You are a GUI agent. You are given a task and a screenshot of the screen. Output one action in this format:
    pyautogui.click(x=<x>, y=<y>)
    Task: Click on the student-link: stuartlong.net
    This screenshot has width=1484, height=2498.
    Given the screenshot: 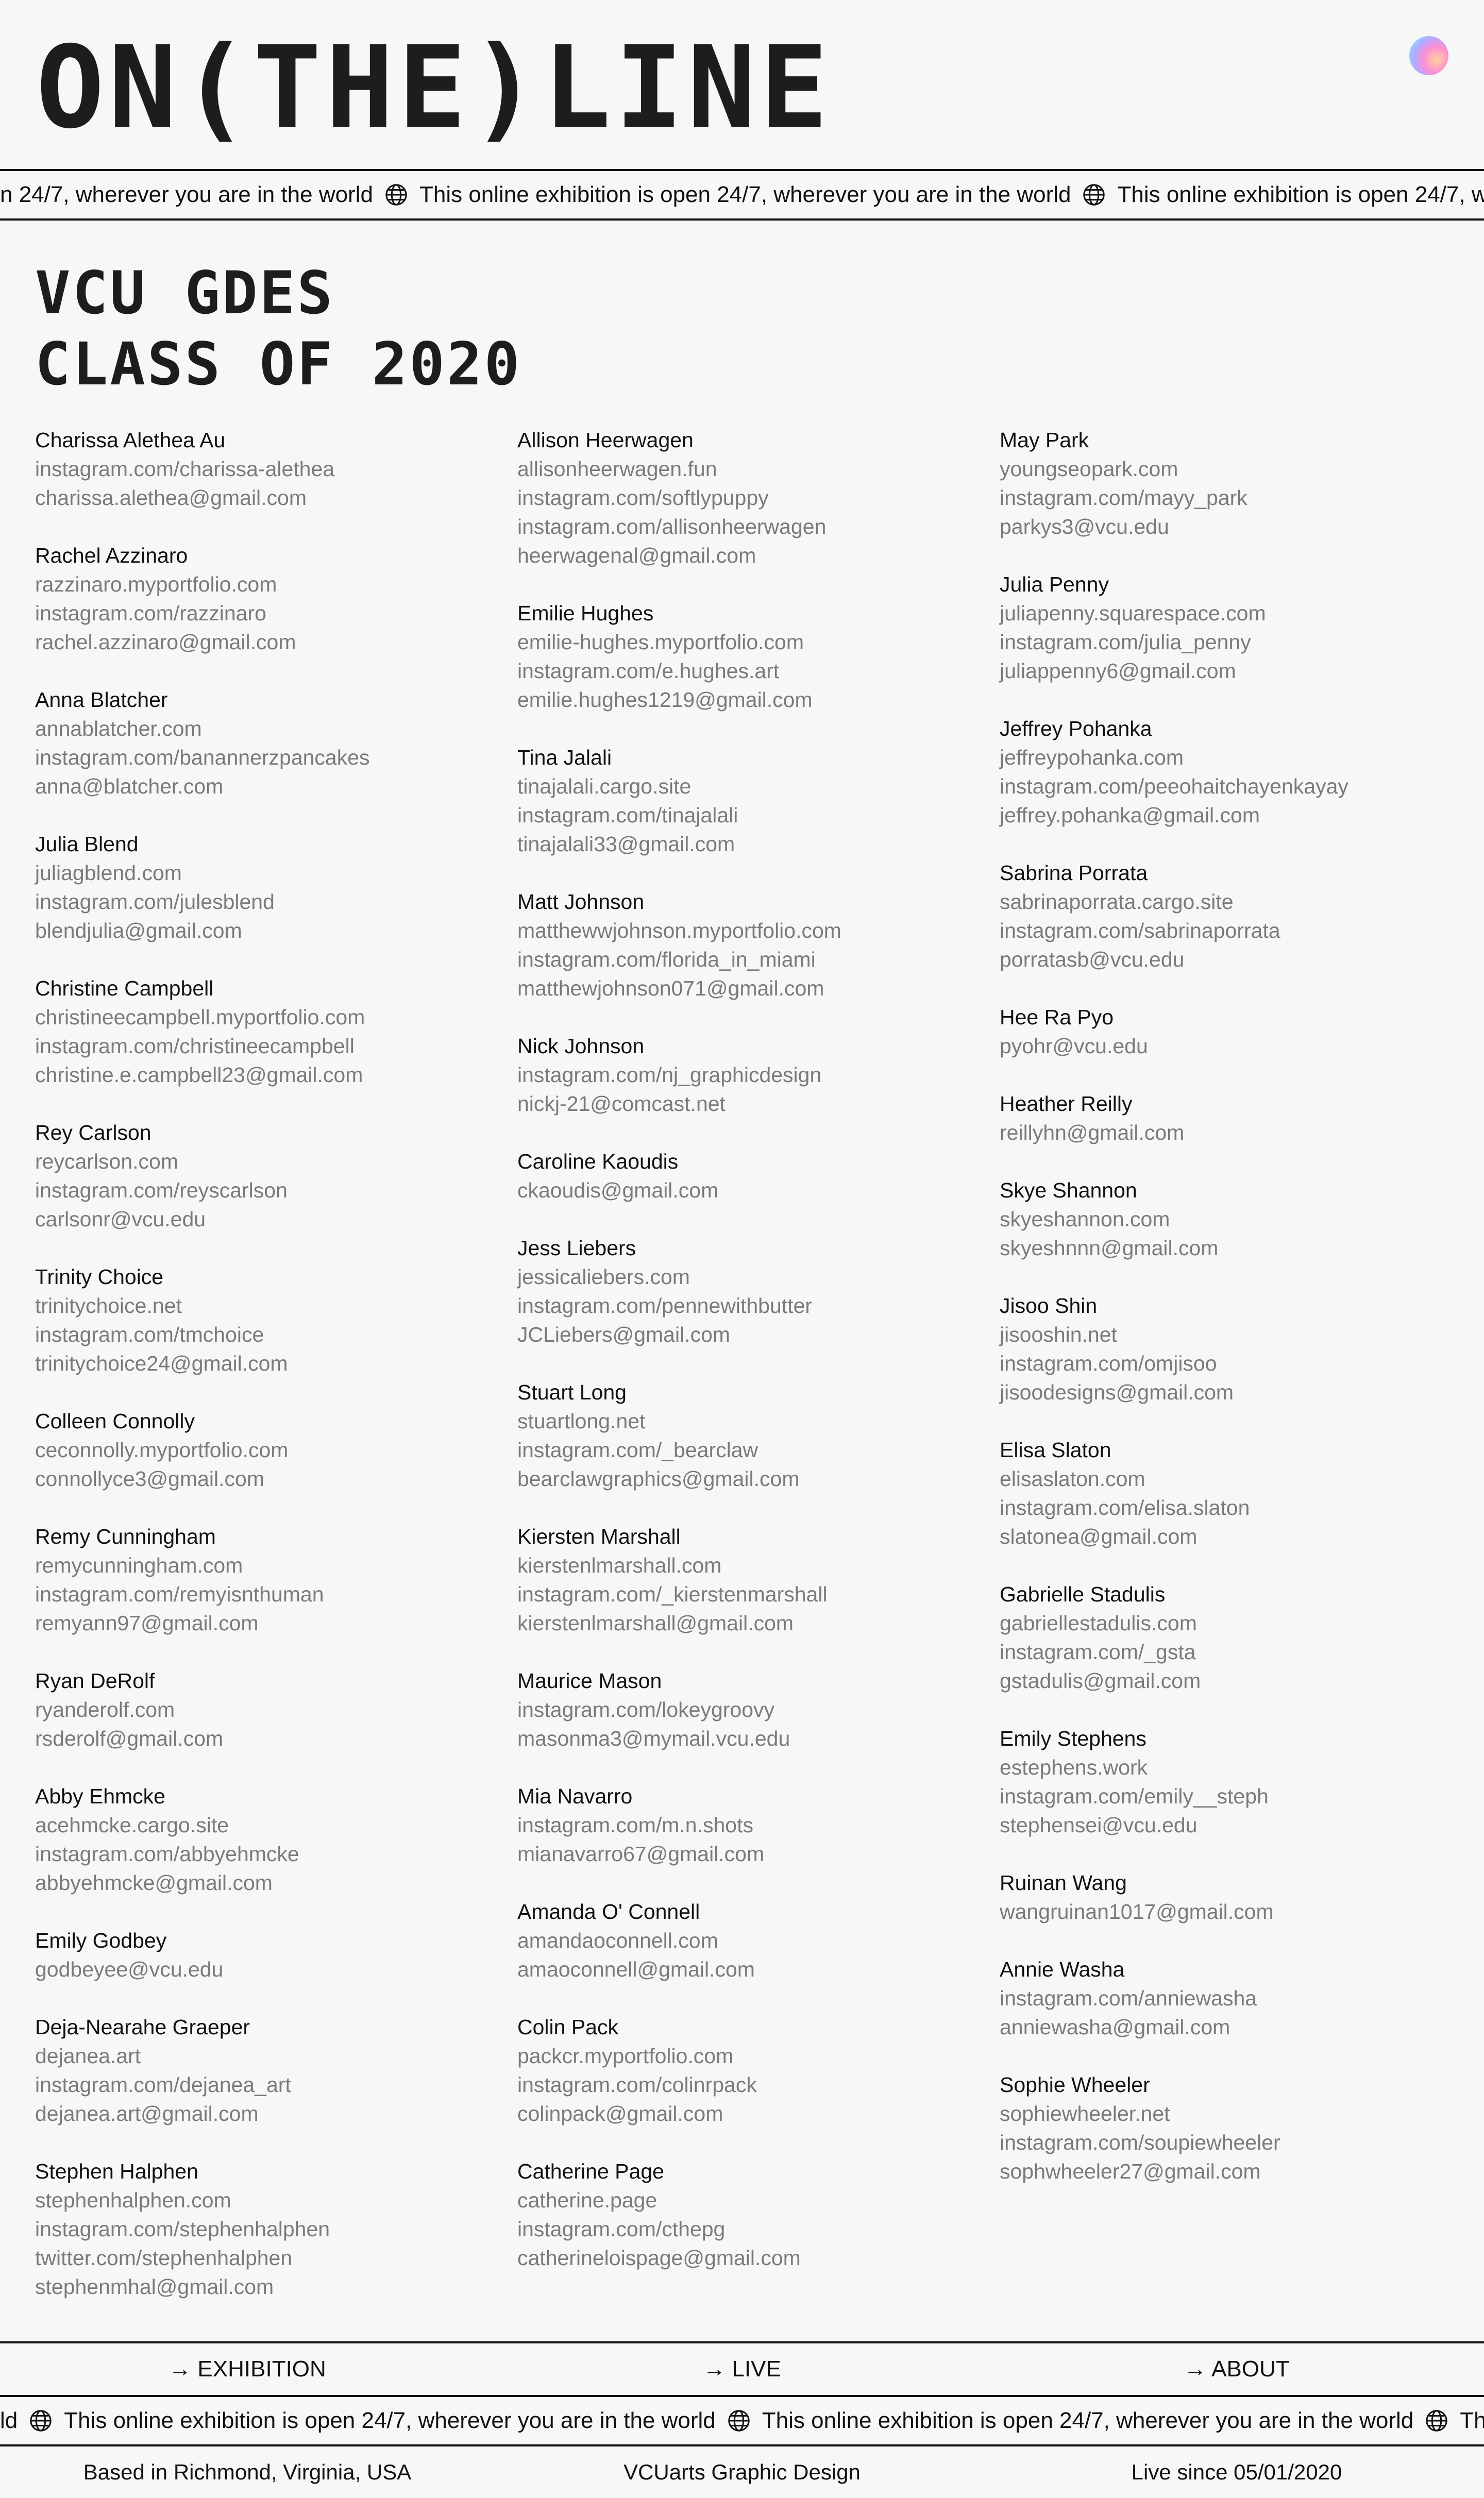 What is the action you would take?
    pyautogui.click(x=758, y=1421)
    